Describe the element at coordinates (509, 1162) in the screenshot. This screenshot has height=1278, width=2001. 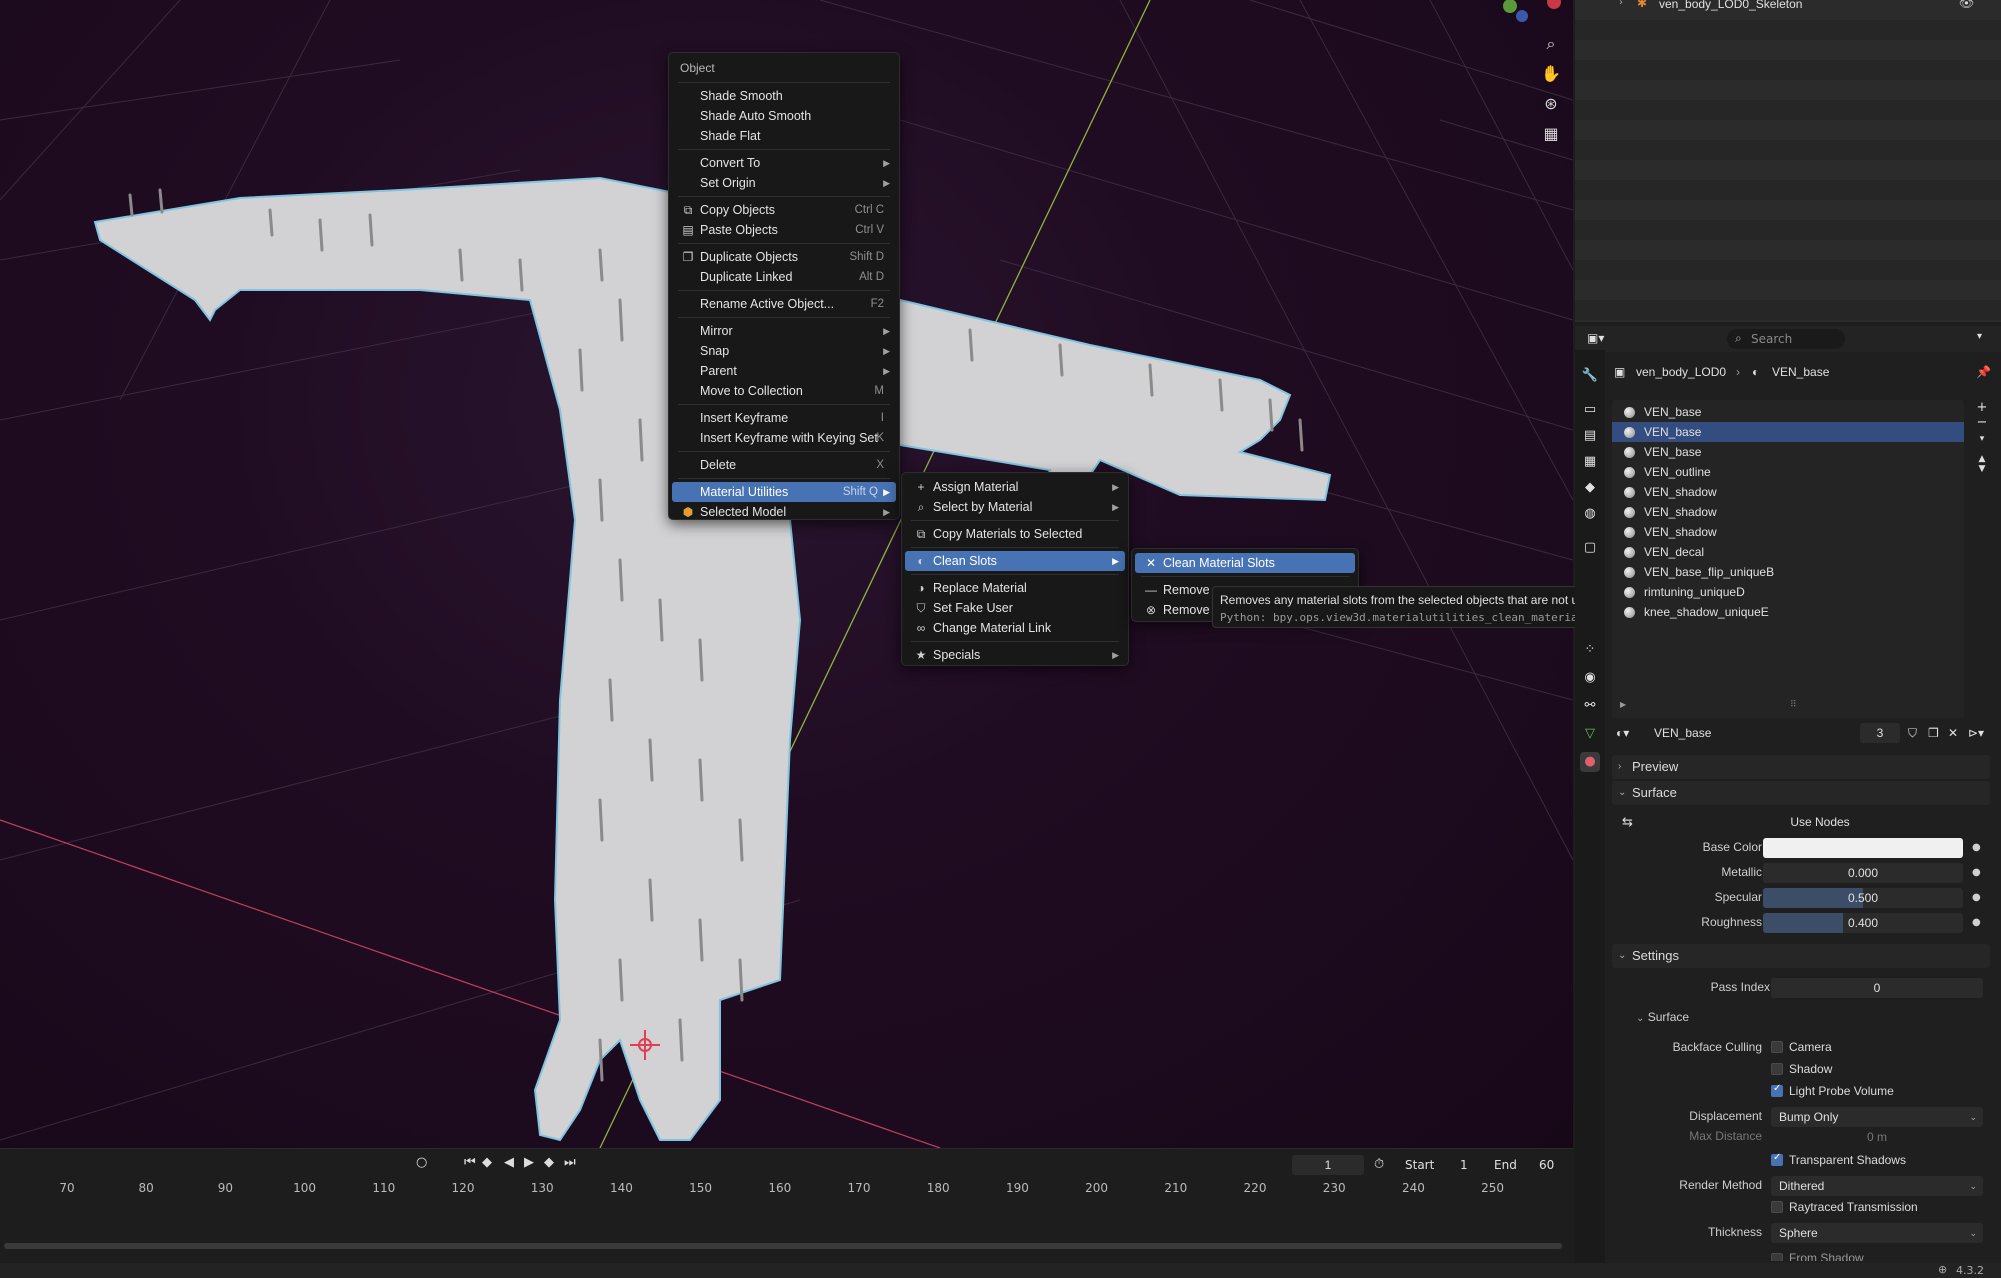
I see `play-reverse-icon: ◀` at that location.